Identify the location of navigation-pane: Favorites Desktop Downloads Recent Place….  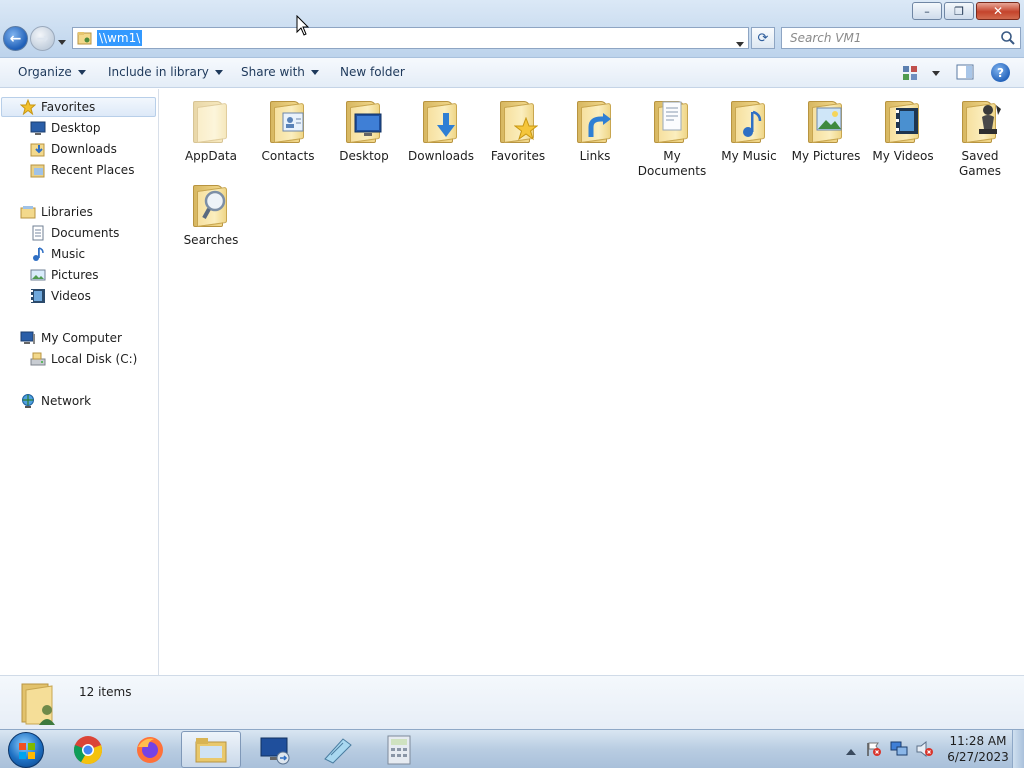
(79, 382).